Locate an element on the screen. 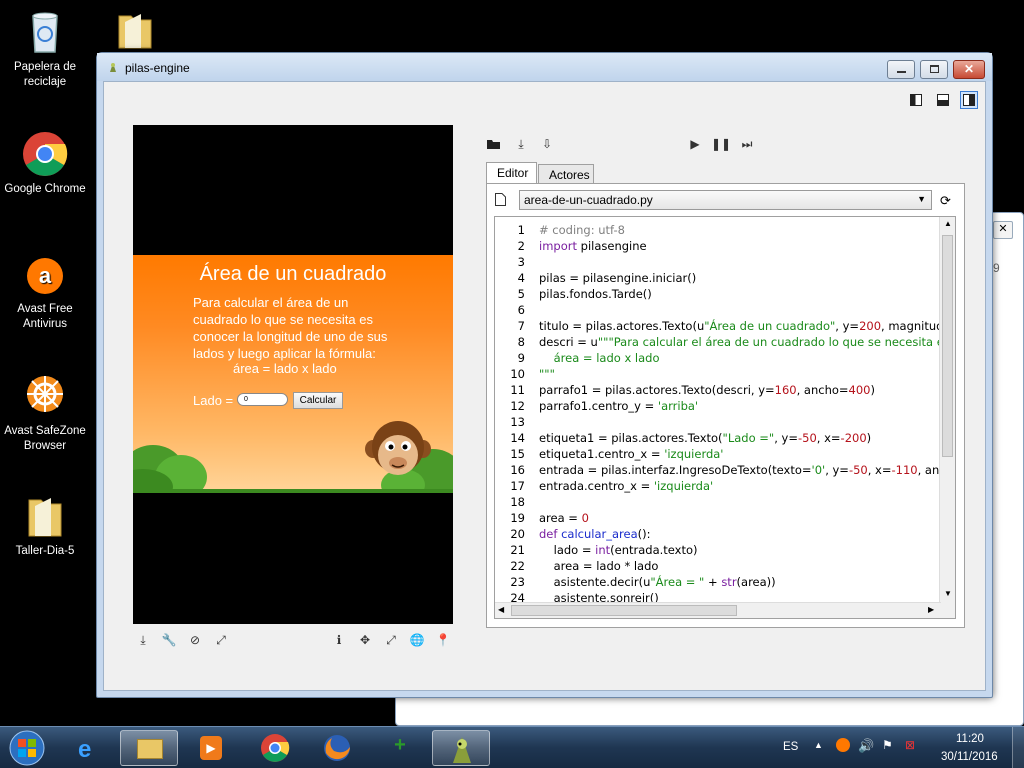  taskbar-media: ▶ is located at coordinates (211, 748).